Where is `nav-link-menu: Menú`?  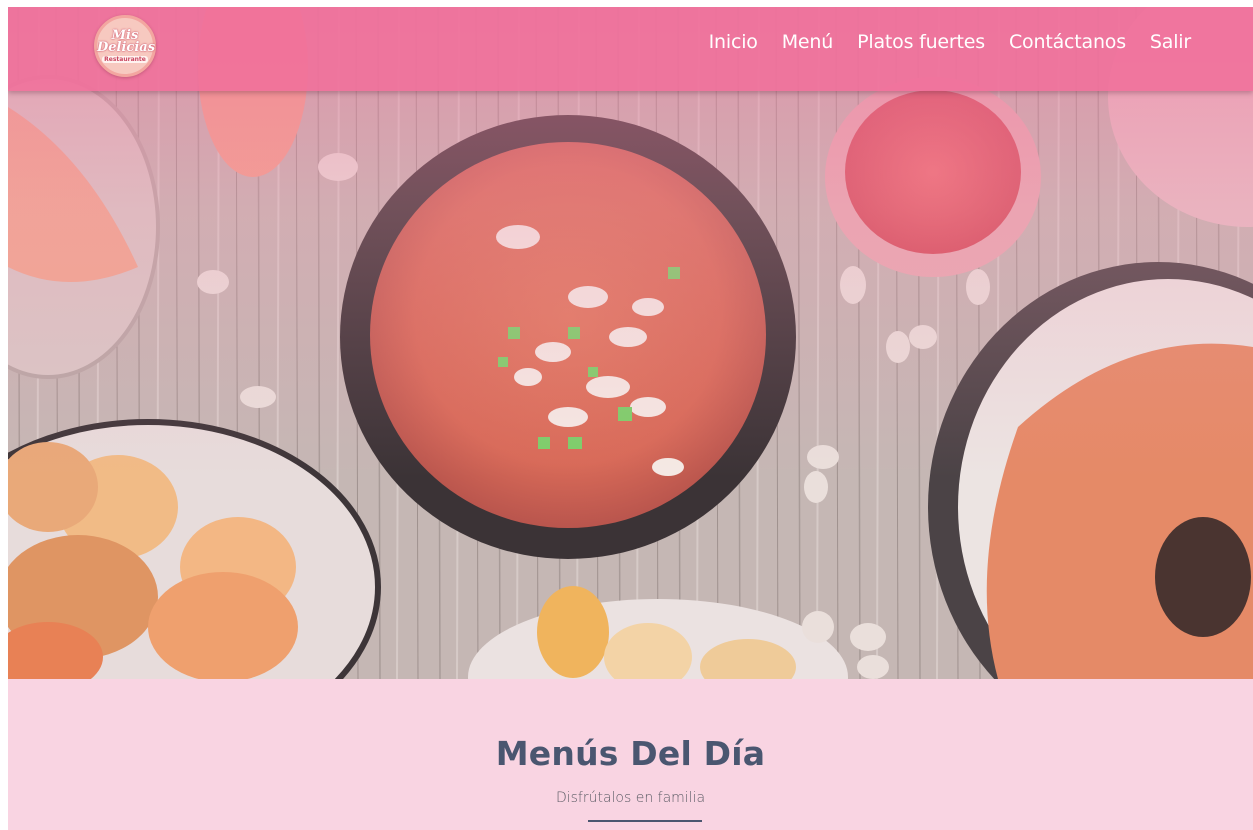
nav-link-menu: Menú is located at coordinates (808, 42).